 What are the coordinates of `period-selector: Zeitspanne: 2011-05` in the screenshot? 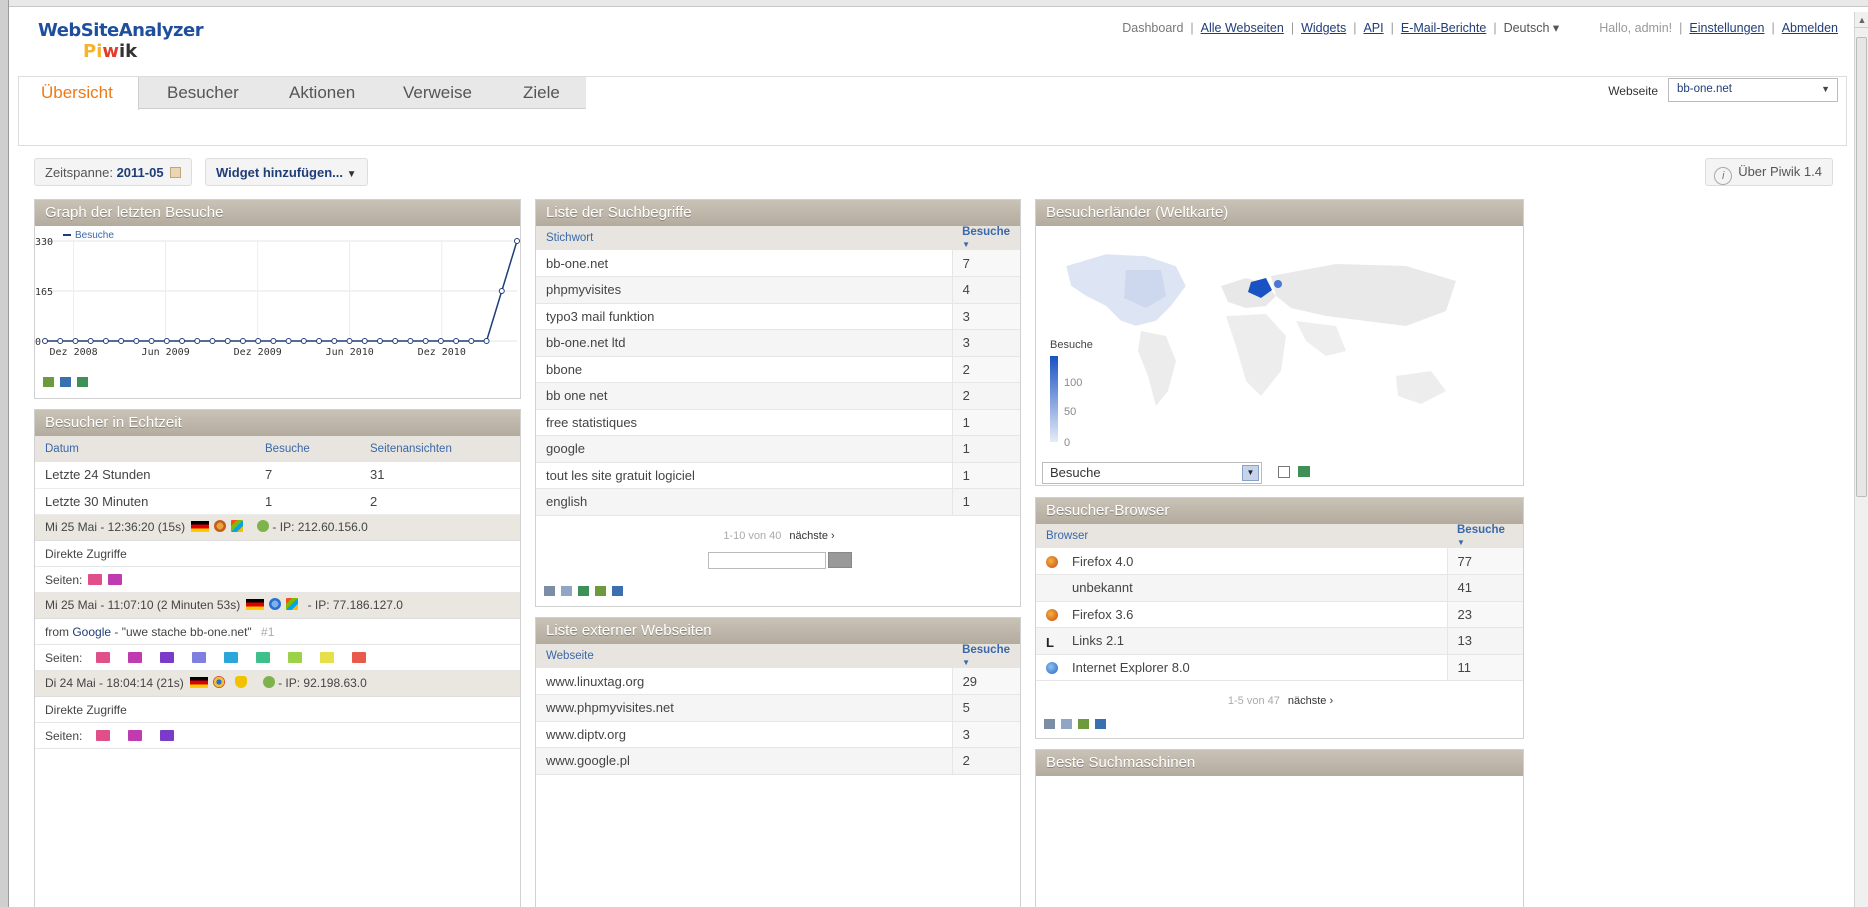 It's located at (113, 172).